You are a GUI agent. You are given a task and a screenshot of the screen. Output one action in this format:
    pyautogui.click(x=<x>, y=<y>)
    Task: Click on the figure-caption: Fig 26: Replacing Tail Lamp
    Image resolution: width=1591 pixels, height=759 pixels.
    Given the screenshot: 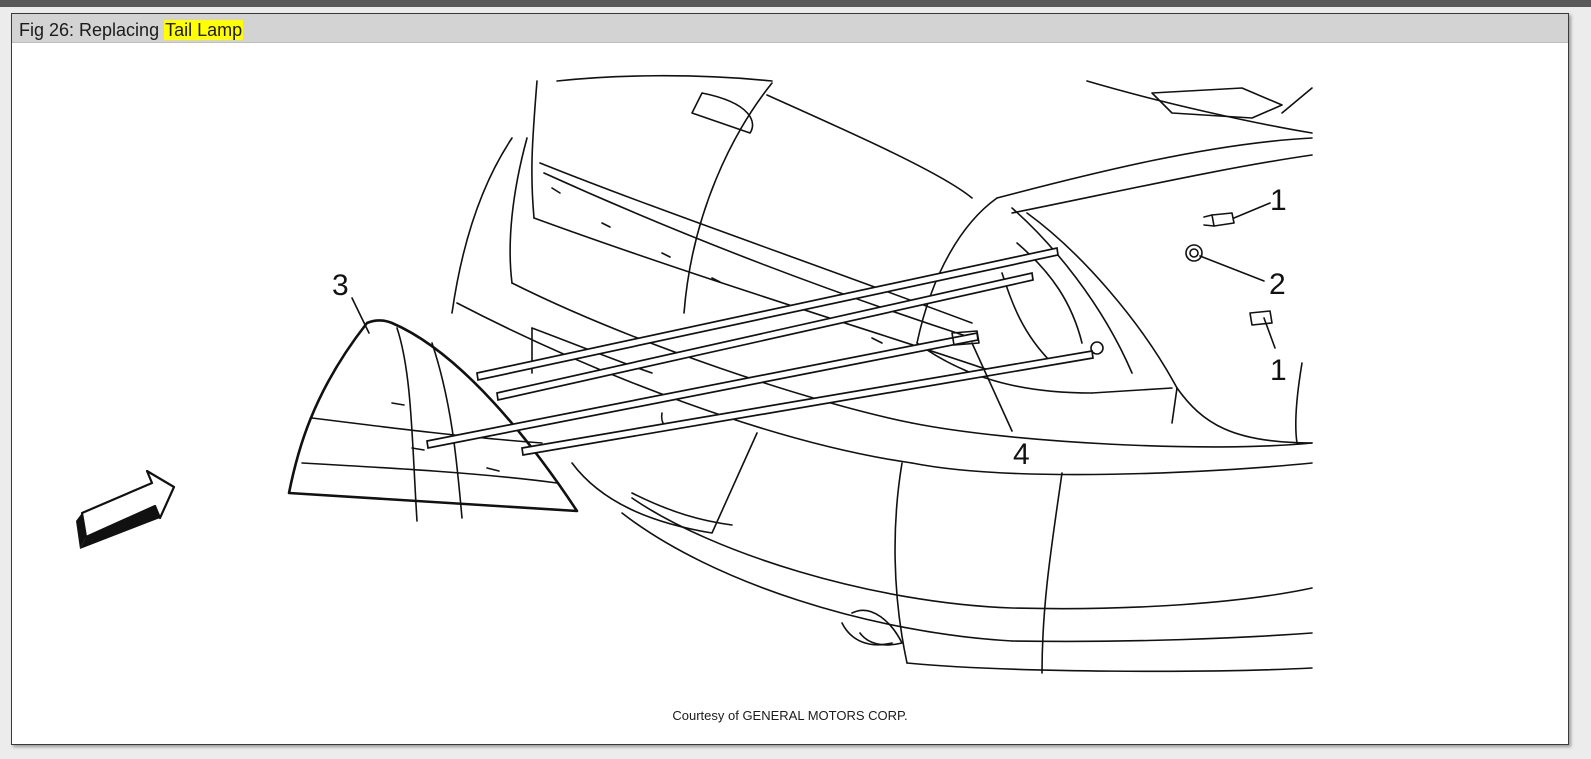 What is the action you would take?
    pyautogui.click(x=131, y=30)
    